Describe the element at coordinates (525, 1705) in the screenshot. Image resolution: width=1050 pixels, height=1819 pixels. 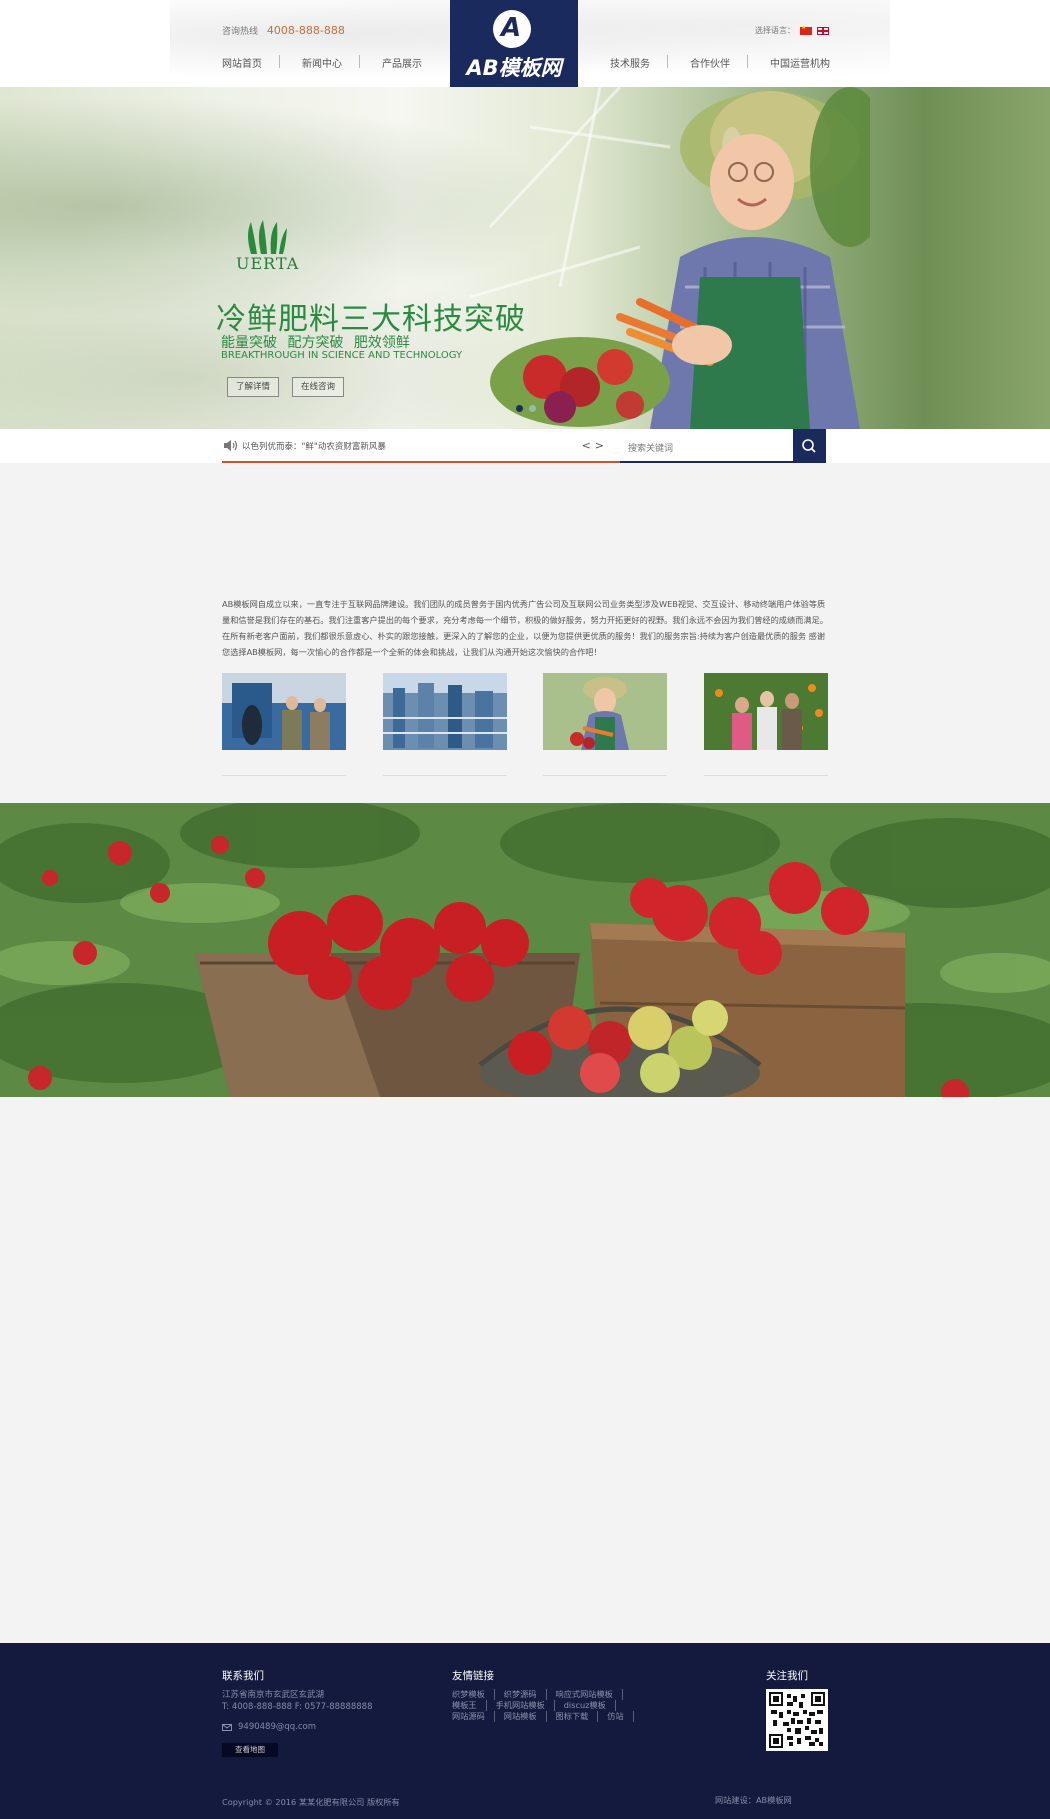
I see `friend-link: 手机网站模板` at that location.